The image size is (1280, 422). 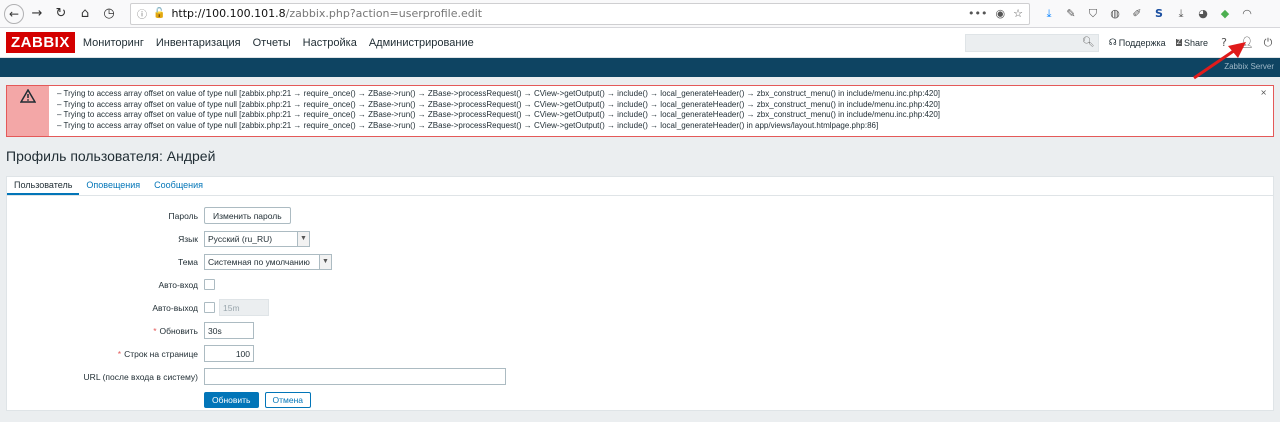 What do you see at coordinates (1219, 61) in the screenshot?
I see `red-arrow-annotation` at bounding box center [1219, 61].